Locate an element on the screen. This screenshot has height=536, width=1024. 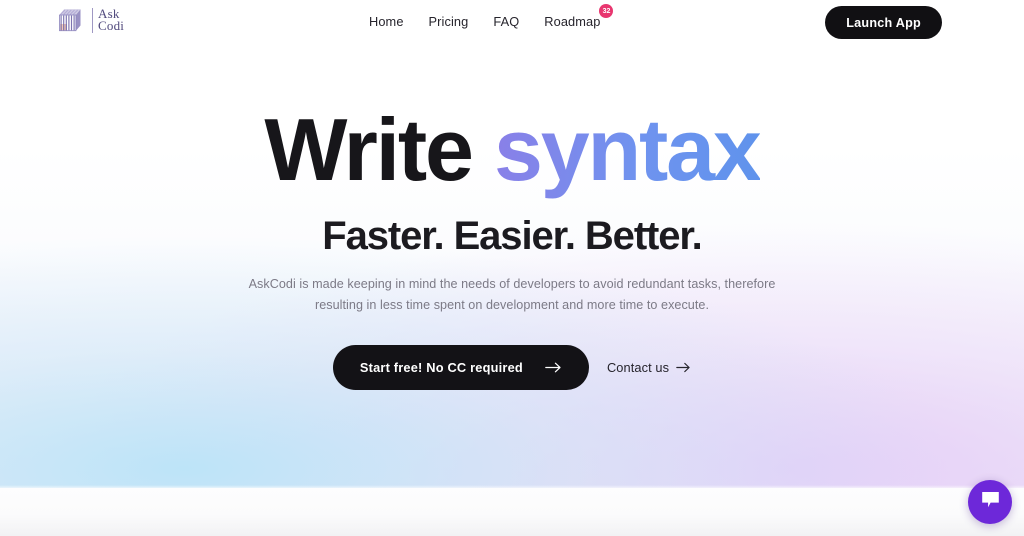
brand-name: Ask Codi is located at coordinates (111, 20).